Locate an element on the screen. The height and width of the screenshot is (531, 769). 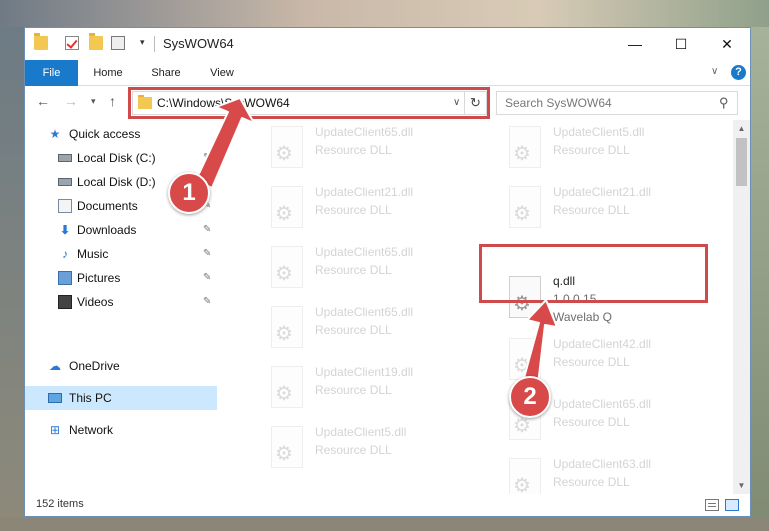
music-icon: ♪ is located at coordinates (65, 254).